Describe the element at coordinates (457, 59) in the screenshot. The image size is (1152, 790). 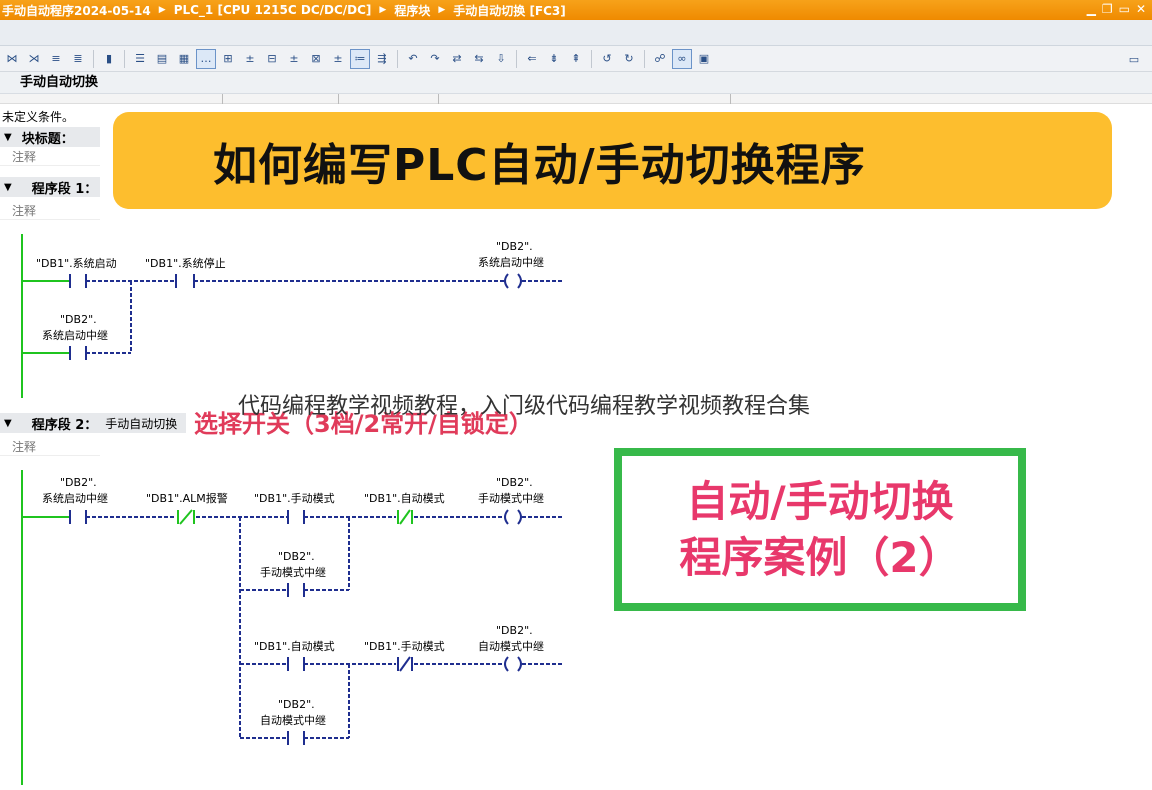
I see `bookmark-icon: ⇄` at that location.